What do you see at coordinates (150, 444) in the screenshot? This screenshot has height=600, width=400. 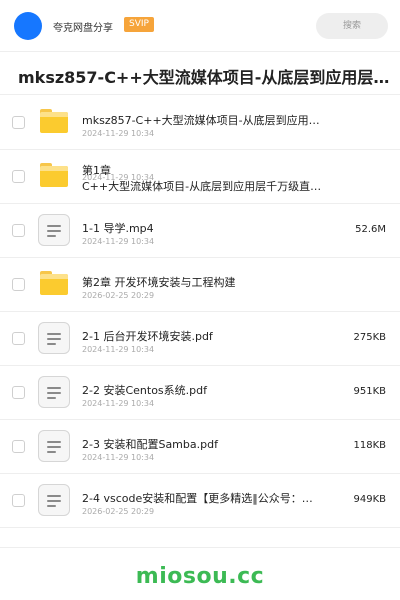 I see `item-name: 2-3 安装和配置Samba.pdf` at bounding box center [150, 444].